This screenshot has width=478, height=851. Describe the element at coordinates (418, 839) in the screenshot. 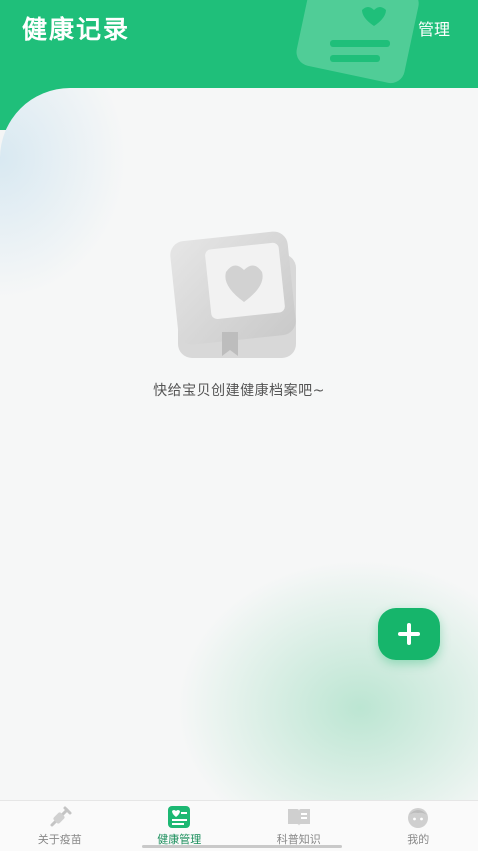

I see `tab-mine-label: 我的` at that location.